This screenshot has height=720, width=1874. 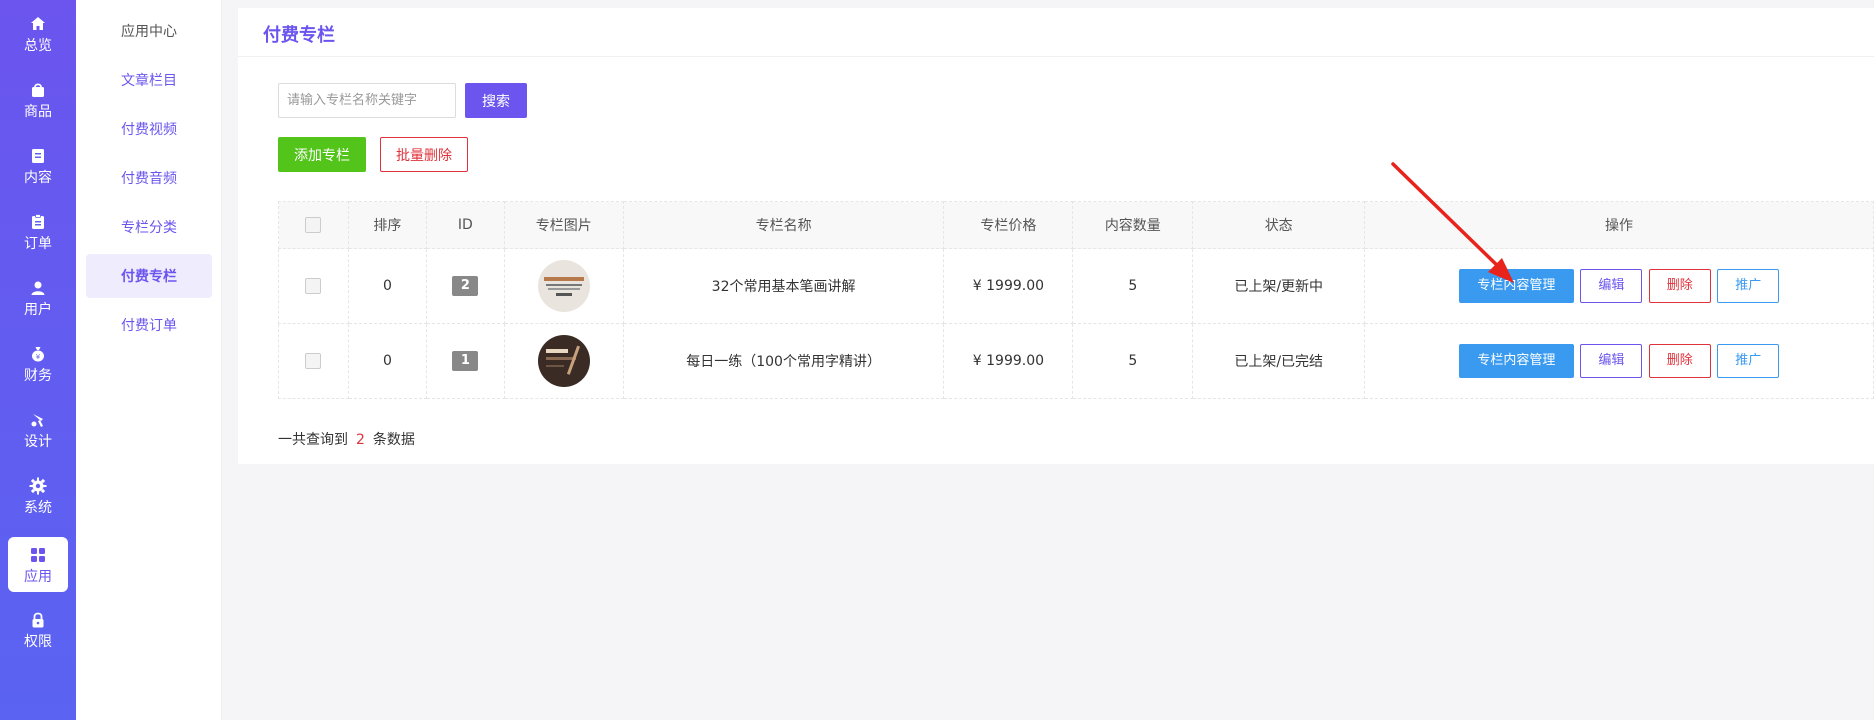 I want to click on id-cell: 2, so click(x=465, y=286).